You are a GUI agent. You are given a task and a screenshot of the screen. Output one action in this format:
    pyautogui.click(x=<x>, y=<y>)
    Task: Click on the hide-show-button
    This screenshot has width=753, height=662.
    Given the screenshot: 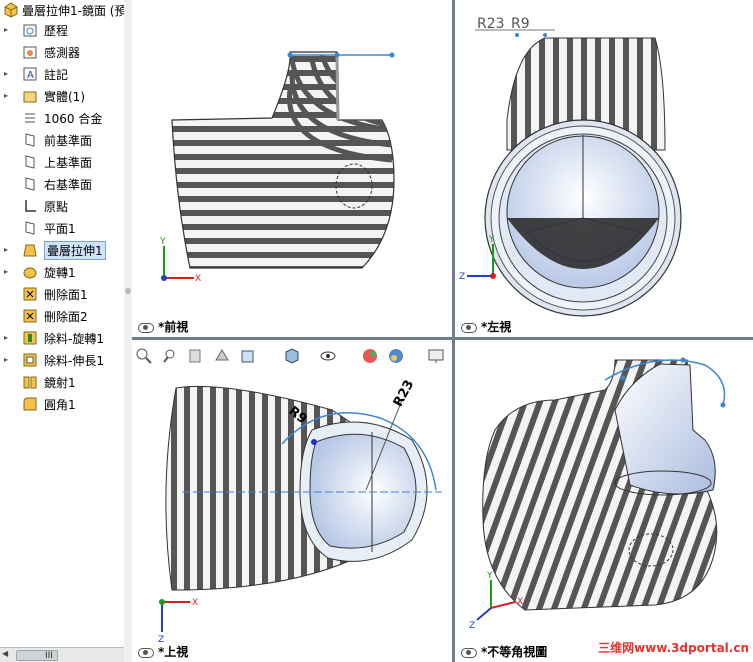 What is the action you would take?
    pyautogui.click(x=328, y=356)
    